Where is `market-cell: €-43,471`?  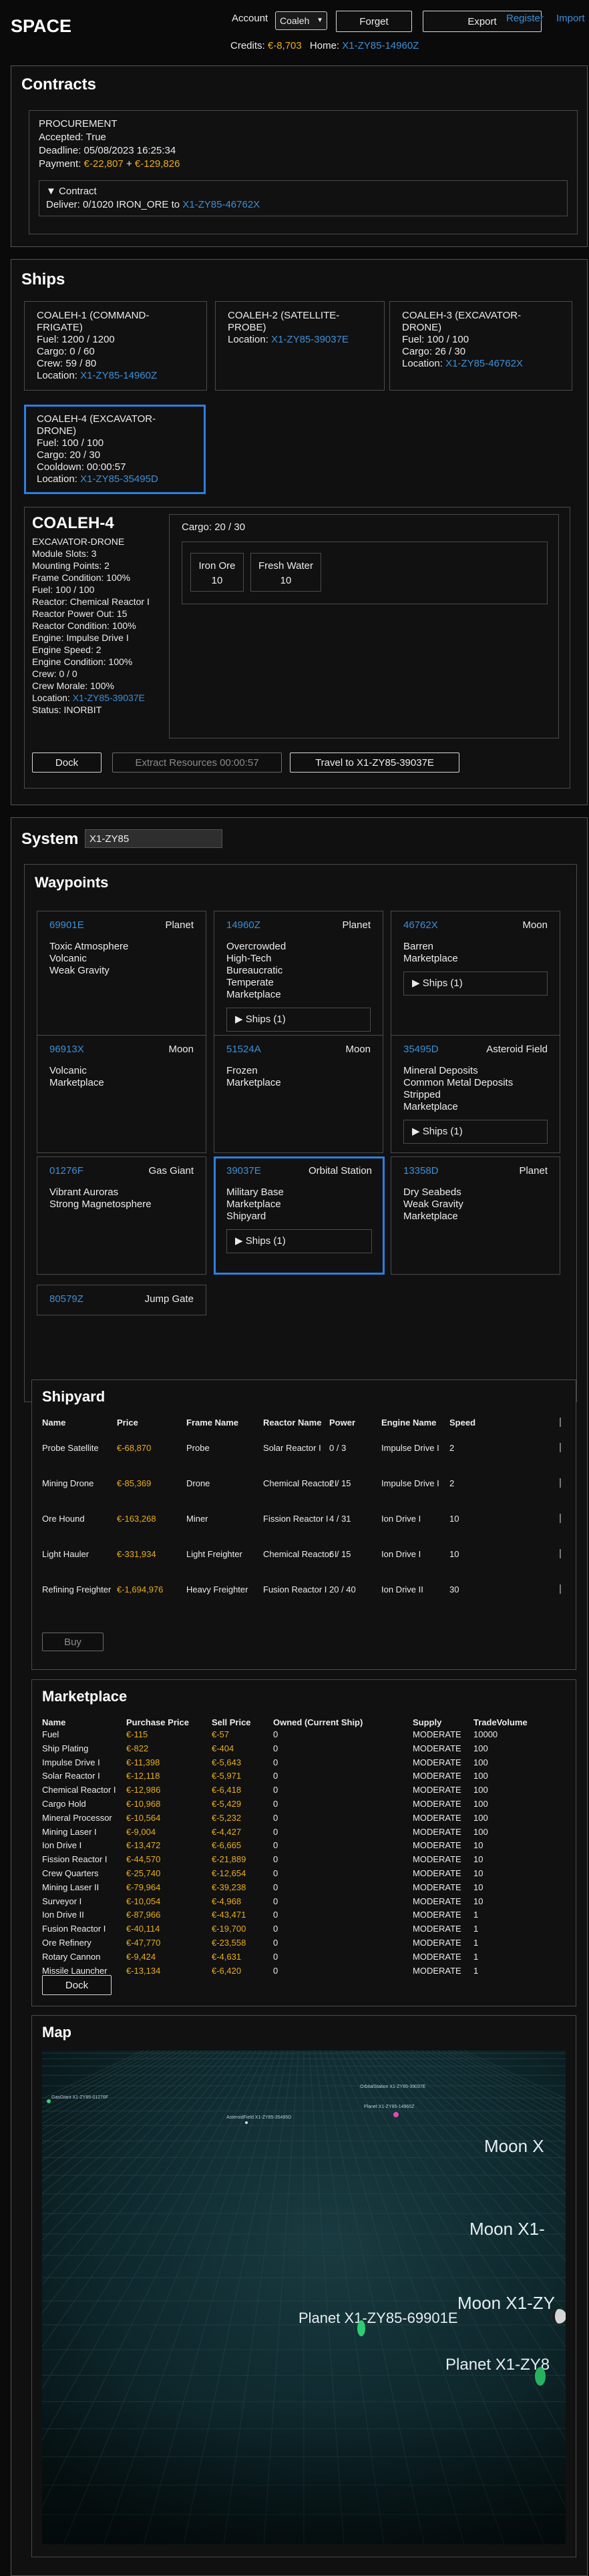 market-cell: €-43,471 is located at coordinates (229, 1915).